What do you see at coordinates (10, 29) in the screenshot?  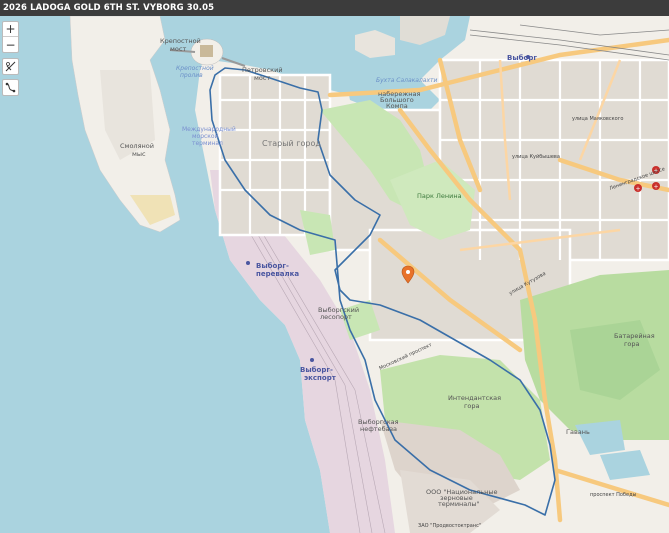 I see `zoom-in-button: +` at bounding box center [10, 29].